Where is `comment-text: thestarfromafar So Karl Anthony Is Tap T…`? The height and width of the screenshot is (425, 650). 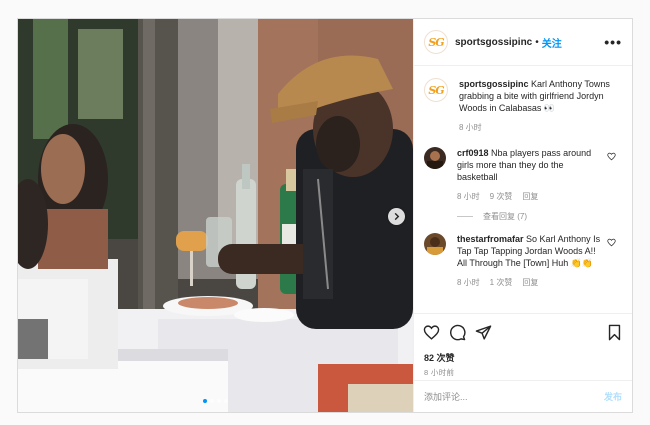 comment-text: thestarfromafar So Karl Anthony Is Tap T… is located at coordinates (531, 251).